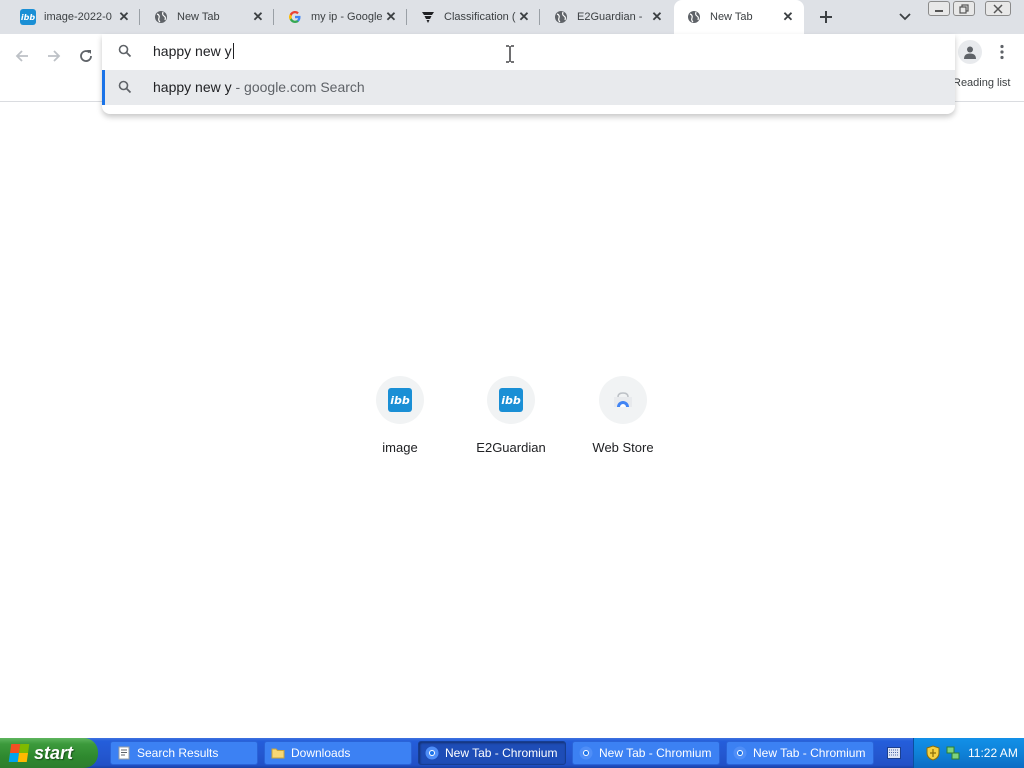 This screenshot has height=768, width=1024. I want to click on selection-indicator, so click(103, 87).